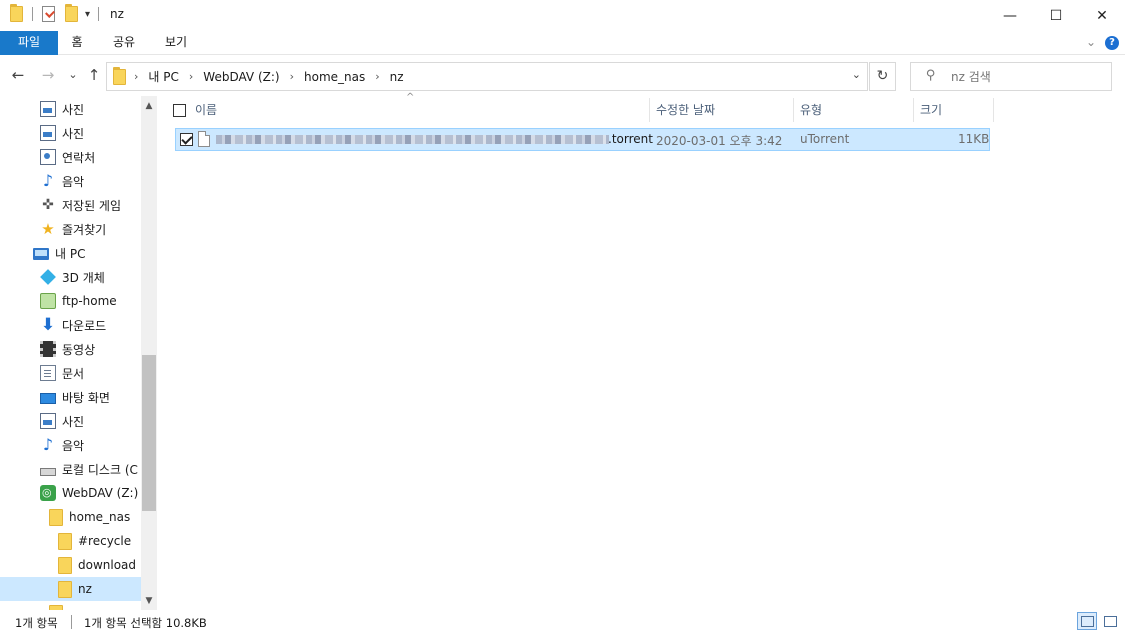 The height and width of the screenshot is (634, 1125). What do you see at coordinates (73, 74) in the screenshot?
I see `recent-locations-icon: ⌄` at bounding box center [73, 74].